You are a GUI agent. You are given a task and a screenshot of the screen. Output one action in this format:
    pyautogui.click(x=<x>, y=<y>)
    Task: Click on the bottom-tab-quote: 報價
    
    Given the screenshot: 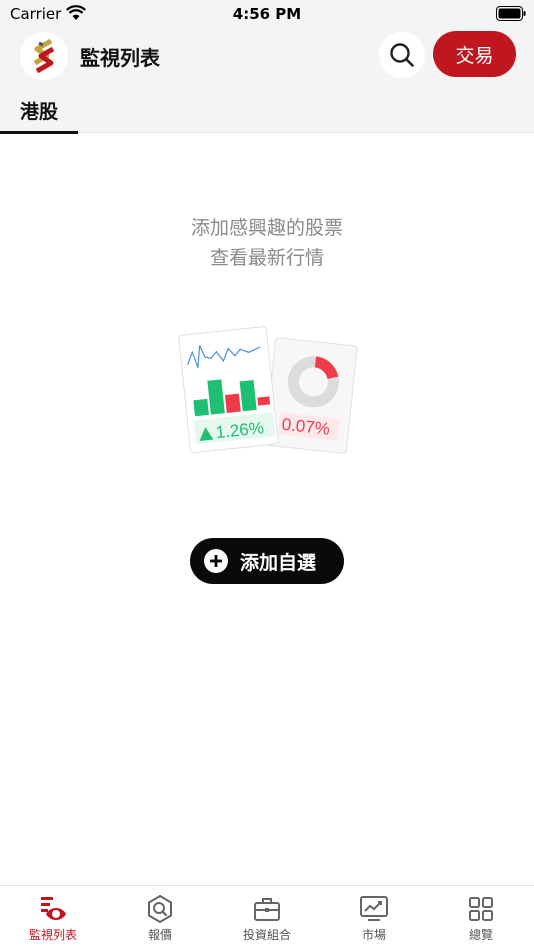 What is the action you would take?
    pyautogui.click(x=160, y=918)
    